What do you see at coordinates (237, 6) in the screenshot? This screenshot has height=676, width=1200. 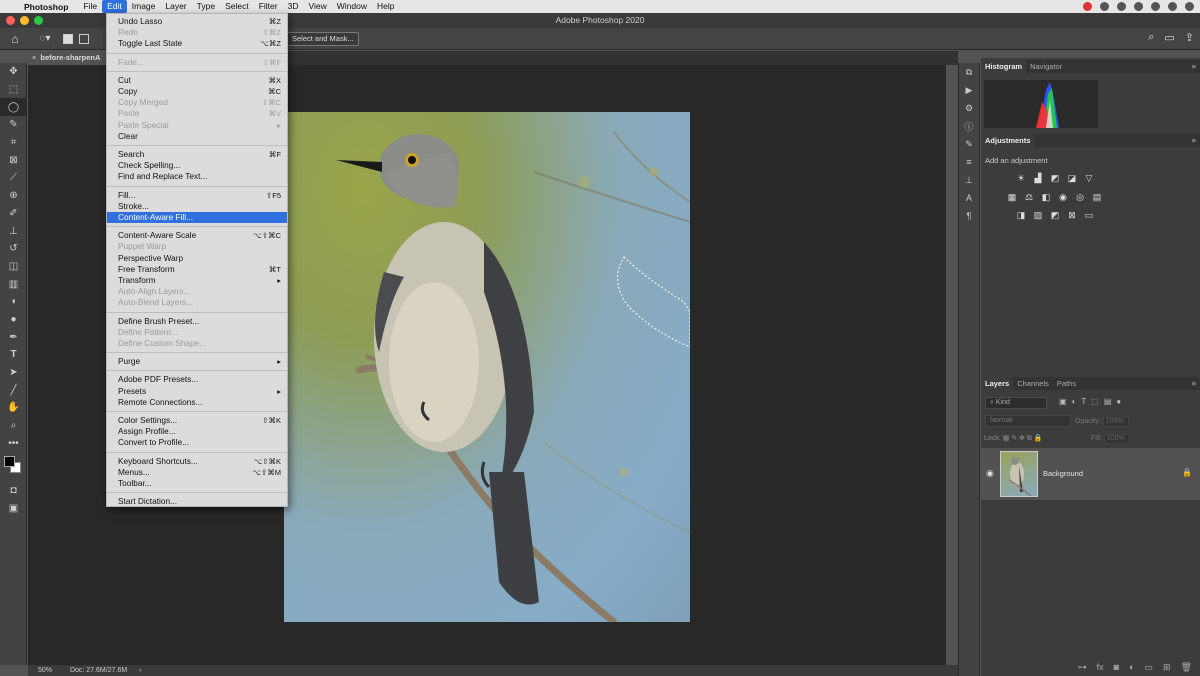 I see `menu-select: Select` at bounding box center [237, 6].